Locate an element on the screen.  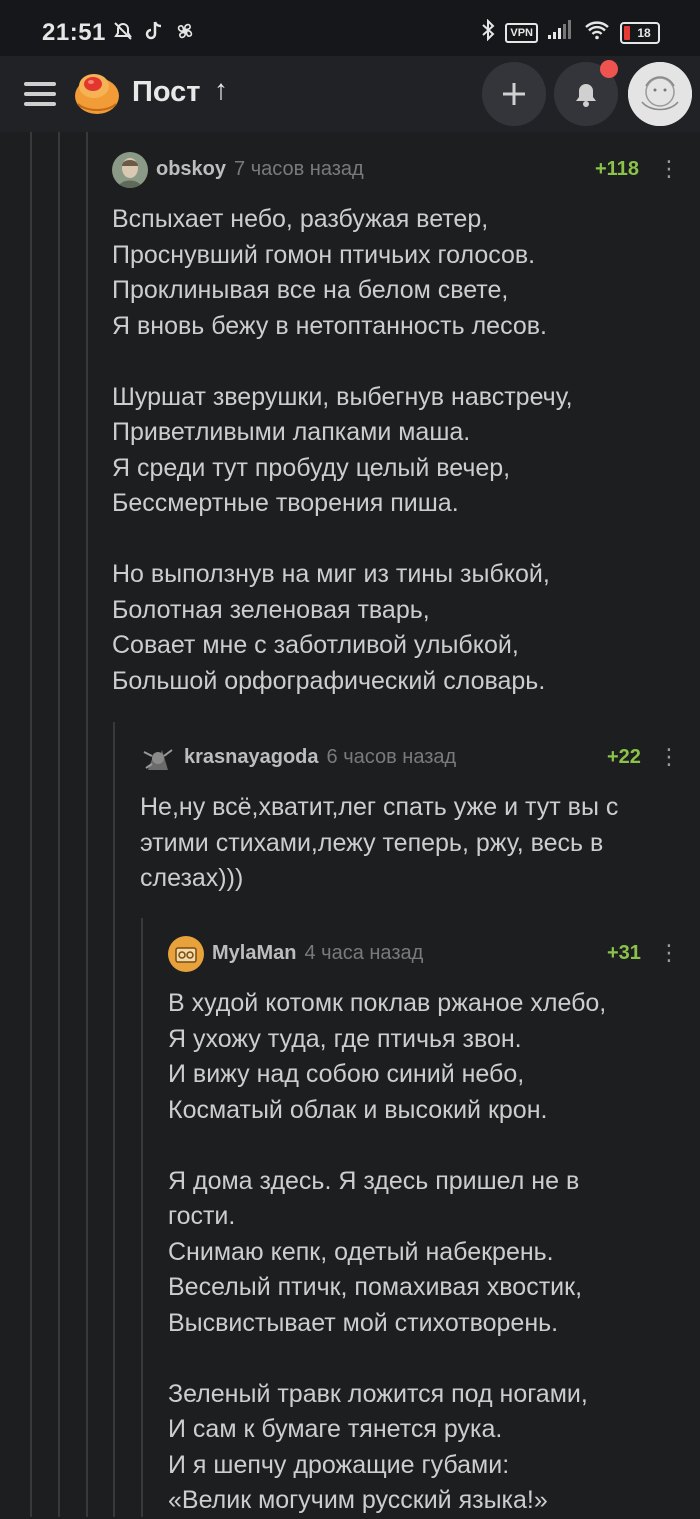
pikabu-logo-icon is located at coordinates (97, 92).